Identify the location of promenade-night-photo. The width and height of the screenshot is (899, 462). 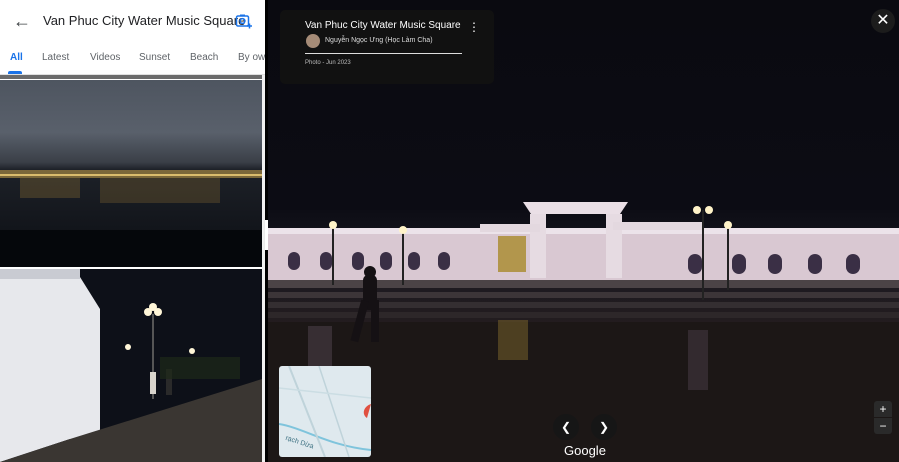
(131, 365).